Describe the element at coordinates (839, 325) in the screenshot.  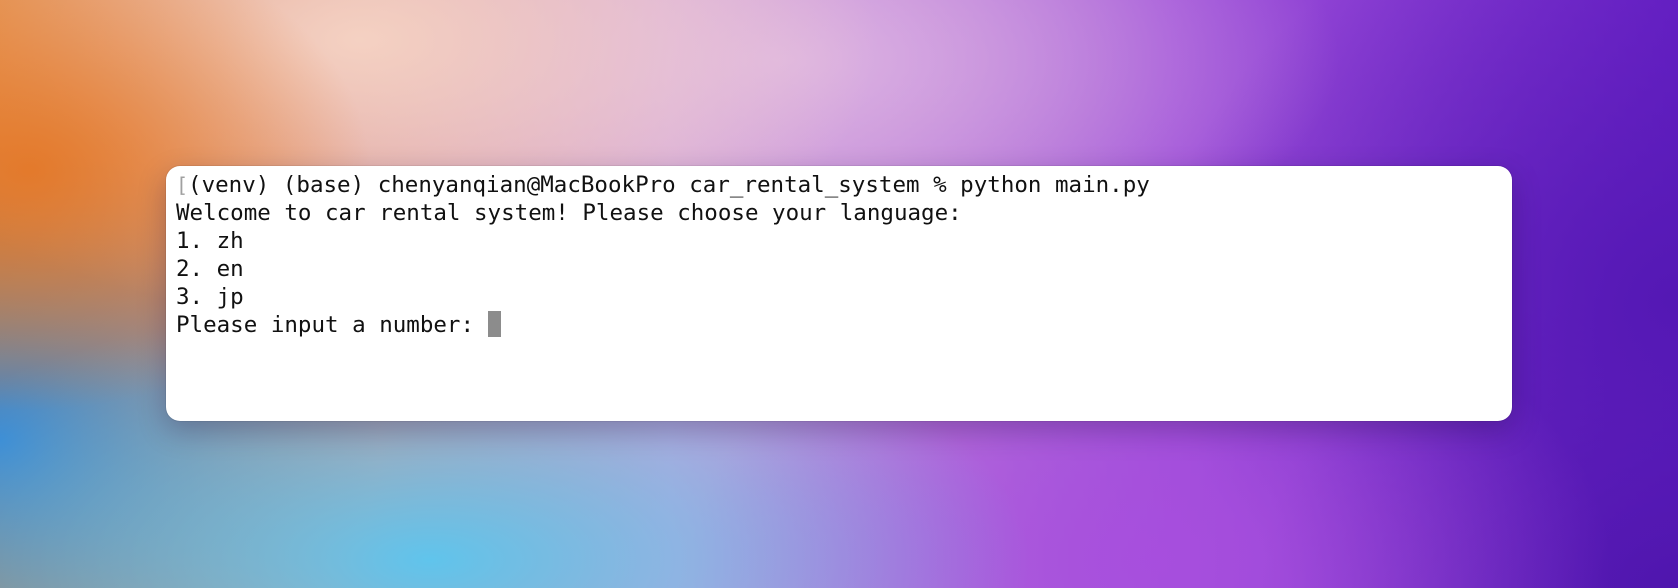
I see `input-line: Please input a number:` at that location.